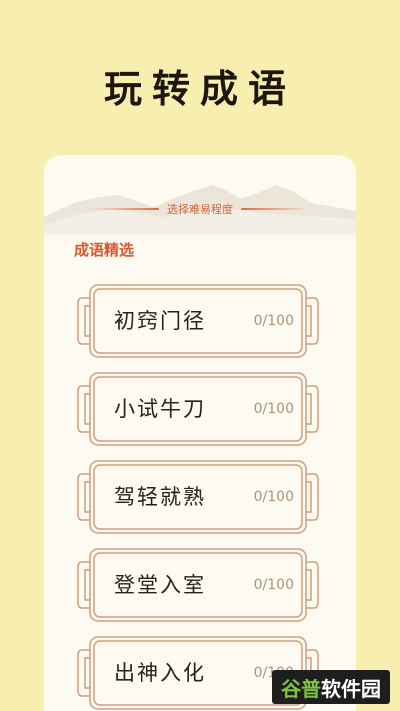  What do you see at coordinates (160, 673) in the screenshot?
I see `level-name: 出神入化` at bounding box center [160, 673].